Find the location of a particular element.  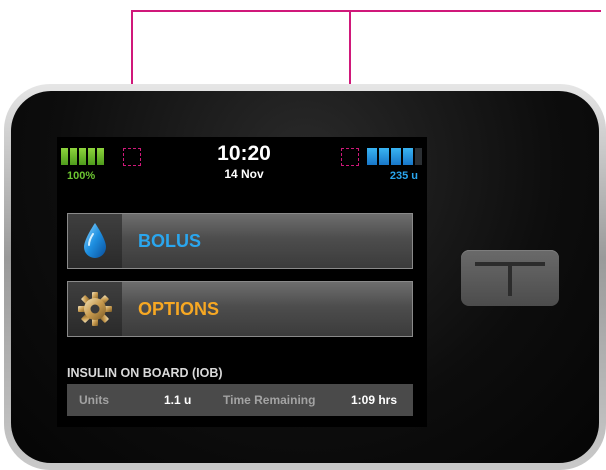

gear-icon is located at coordinates (95, 309).